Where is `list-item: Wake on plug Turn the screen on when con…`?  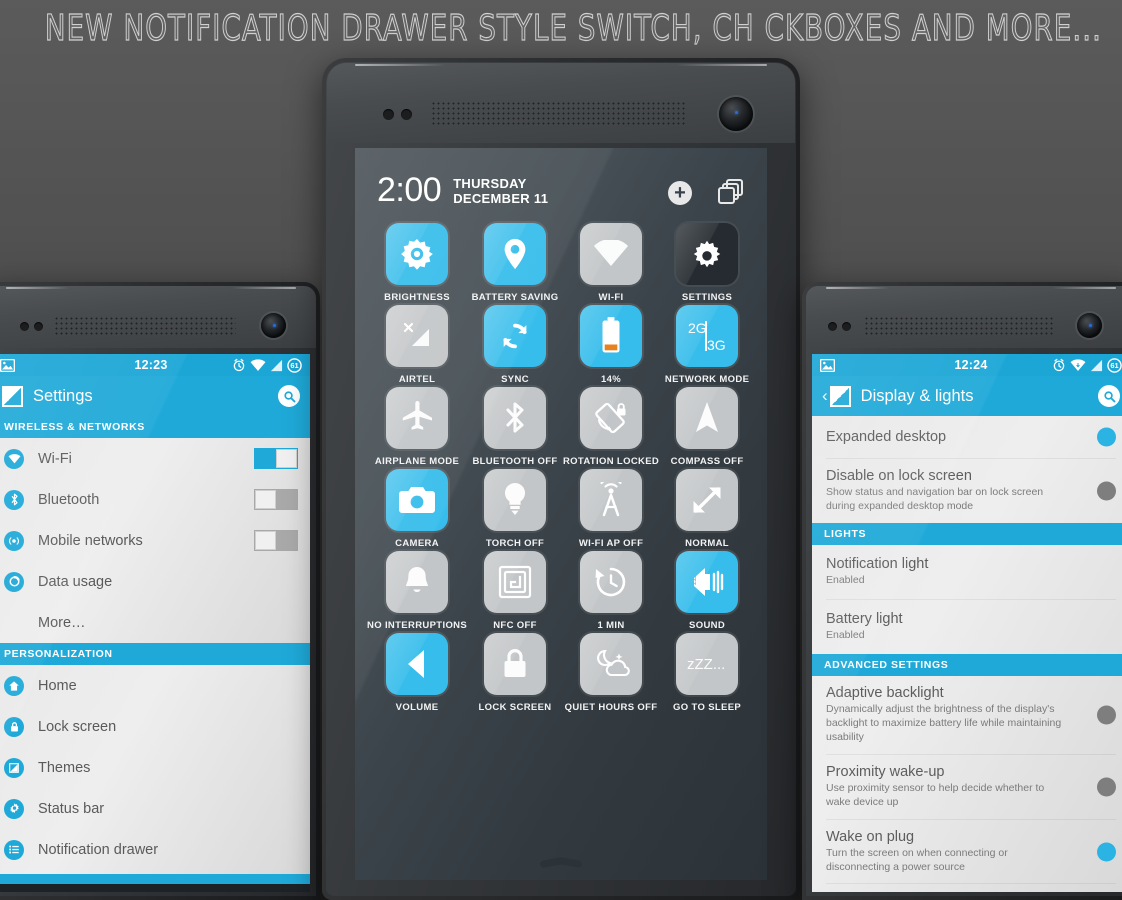
list-item: Wake on plug Turn the screen on when con… is located at coordinates (967, 852).